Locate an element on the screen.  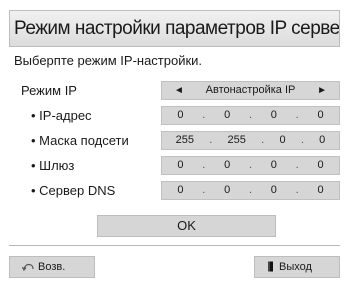
gateway-field: 0. 0. 0. 0 is located at coordinates (250, 165).